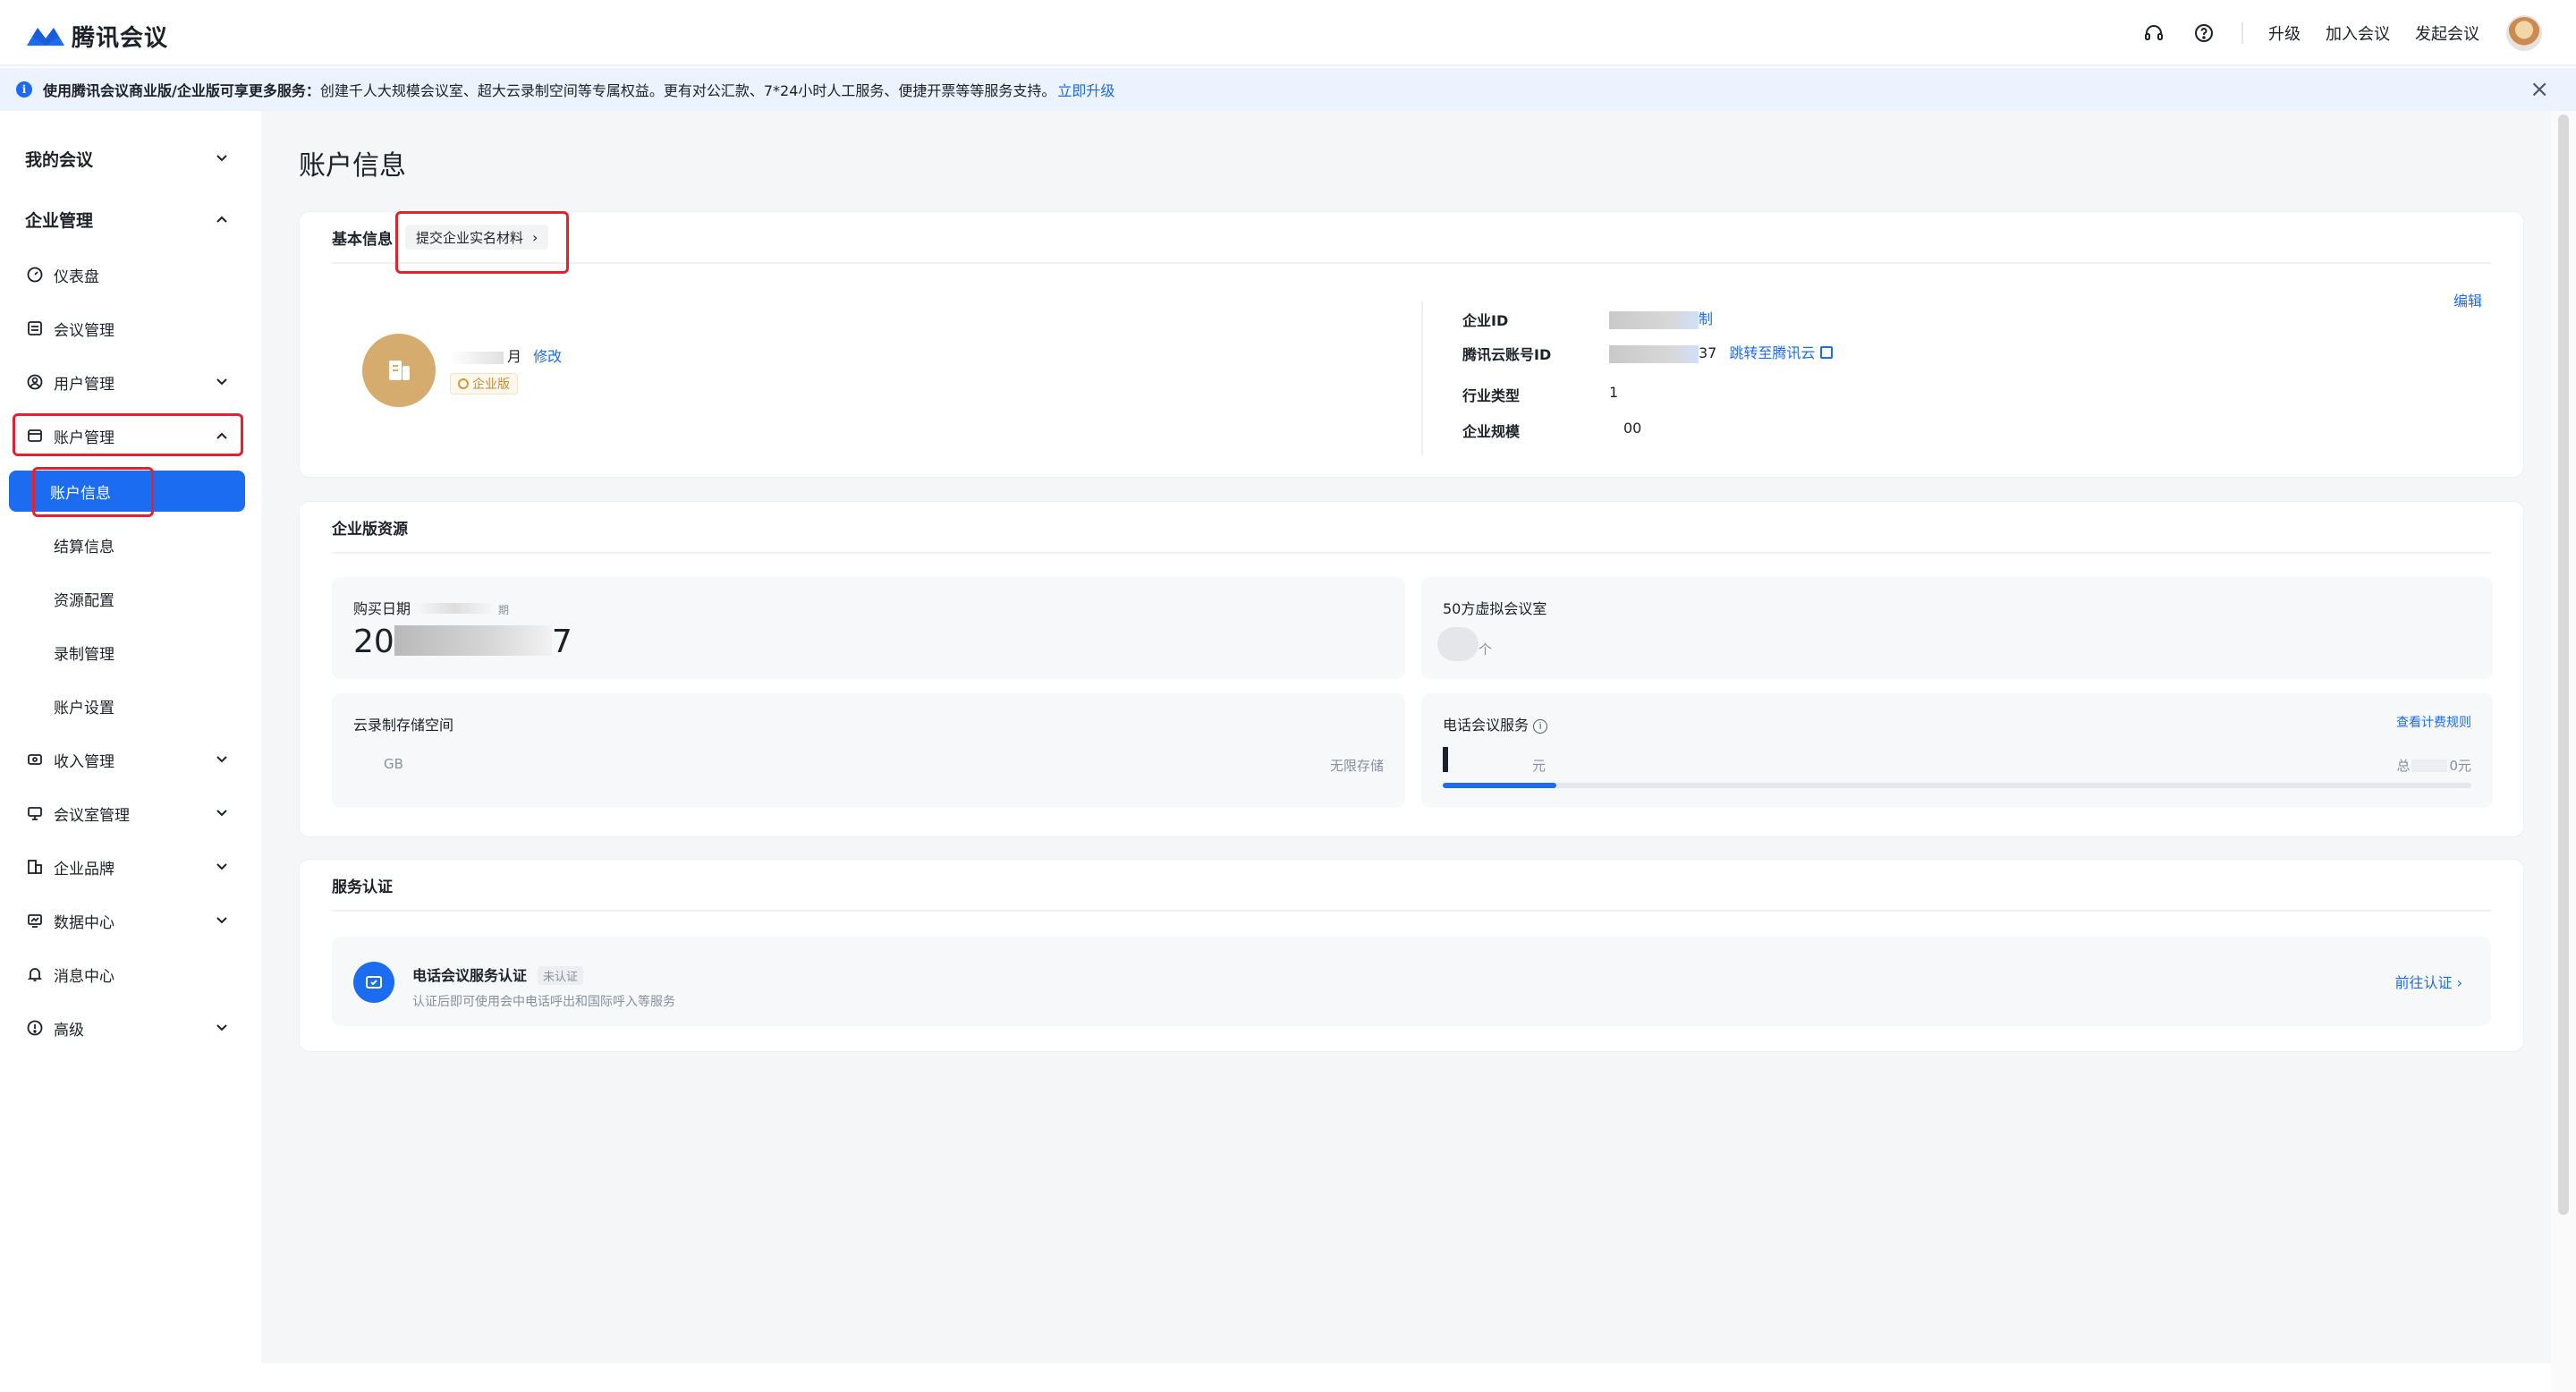  What do you see at coordinates (129, 158) in the screenshot?
I see `nav-my-meetings: 我的会议` at bounding box center [129, 158].